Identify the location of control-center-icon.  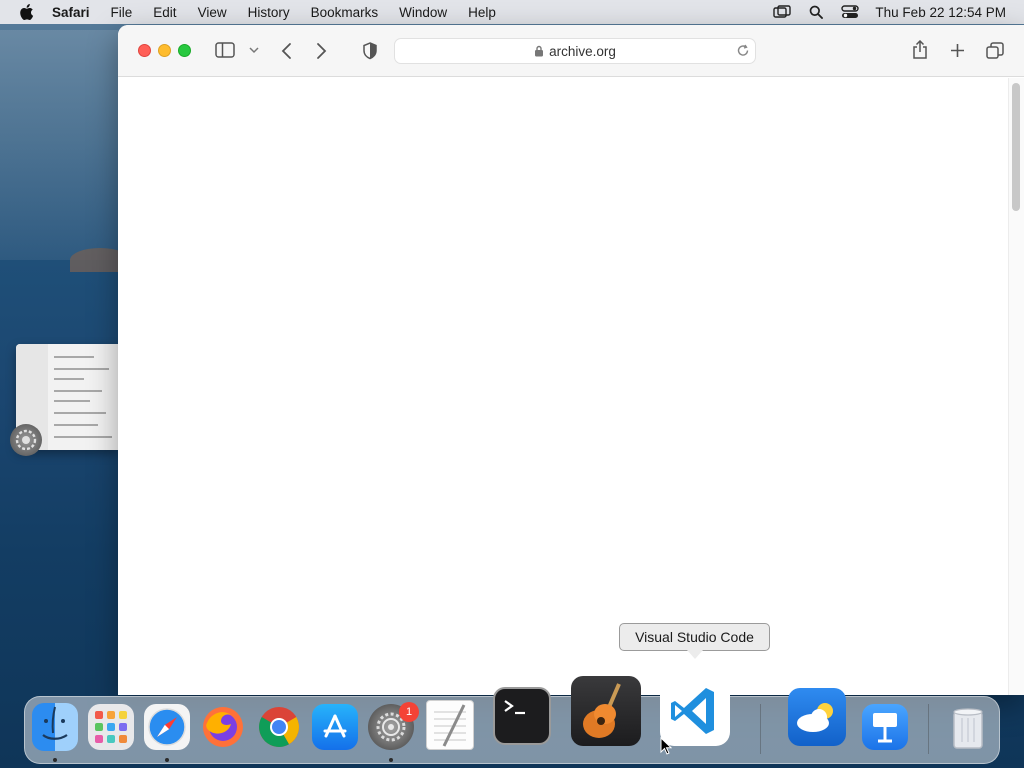
(850, 12).